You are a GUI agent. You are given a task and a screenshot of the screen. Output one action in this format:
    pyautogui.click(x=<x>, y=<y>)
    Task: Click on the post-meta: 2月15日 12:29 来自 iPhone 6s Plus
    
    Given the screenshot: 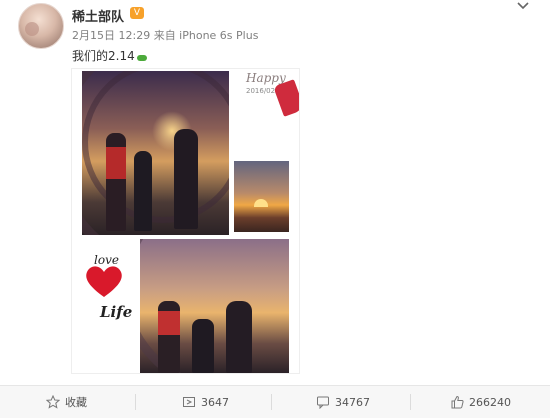 What is the action you would take?
    pyautogui.click(x=165, y=35)
    